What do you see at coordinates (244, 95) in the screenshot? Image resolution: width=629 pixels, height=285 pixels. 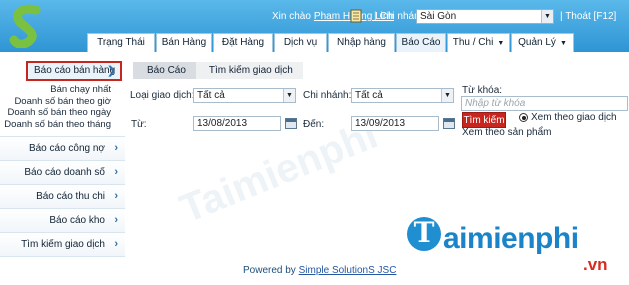 I see `transaction-type-select: Tất cả ▼` at bounding box center [244, 95].